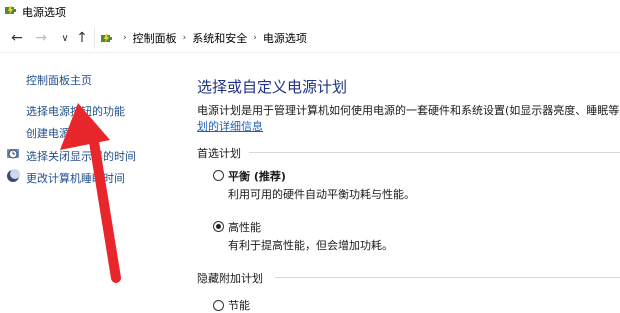 Image resolution: width=620 pixels, height=313 pixels. I want to click on recent-locations-button: ∨, so click(65, 38).